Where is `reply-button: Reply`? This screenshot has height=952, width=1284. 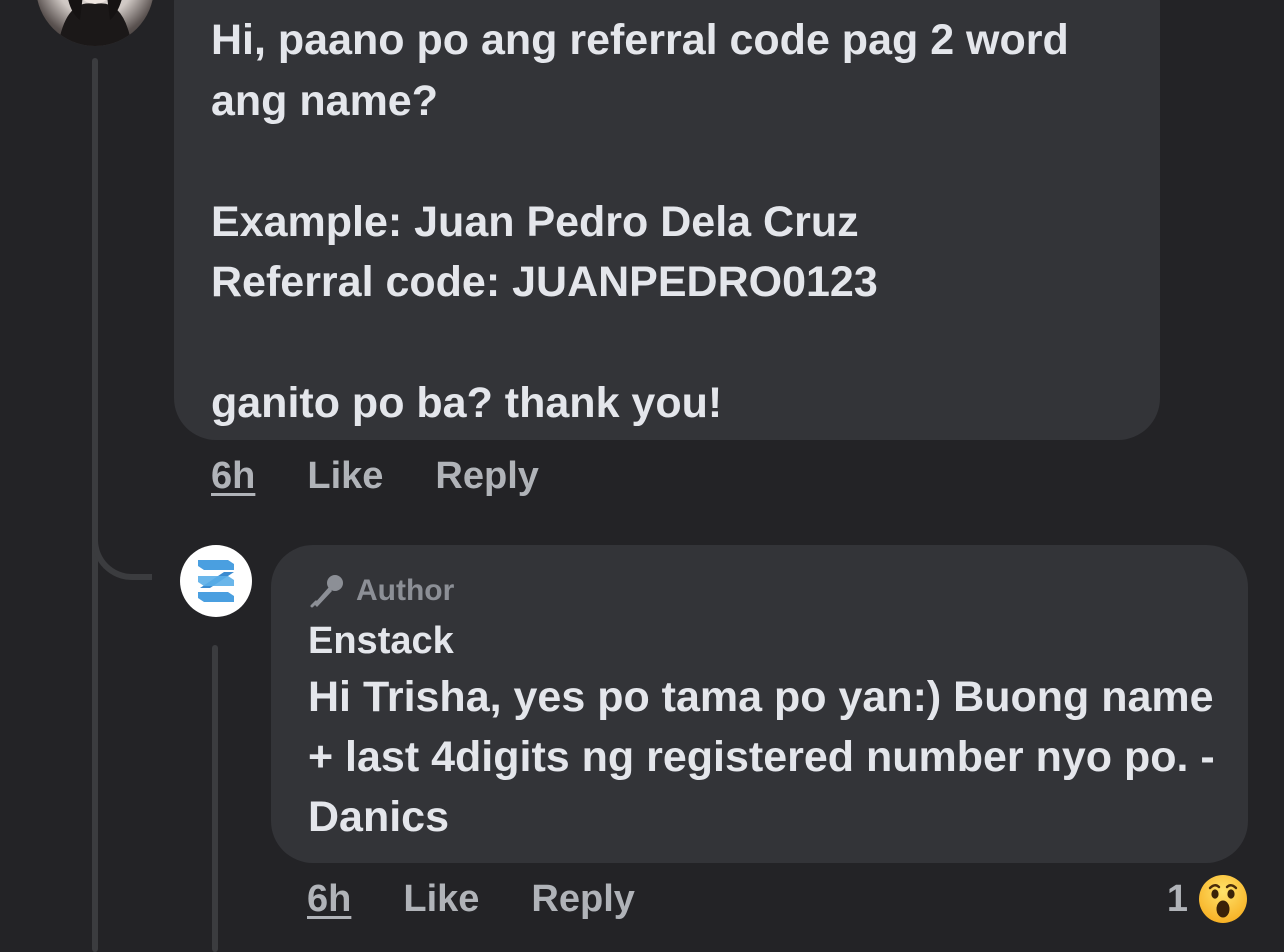 reply-button: Reply is located at coordinates (486, 476).